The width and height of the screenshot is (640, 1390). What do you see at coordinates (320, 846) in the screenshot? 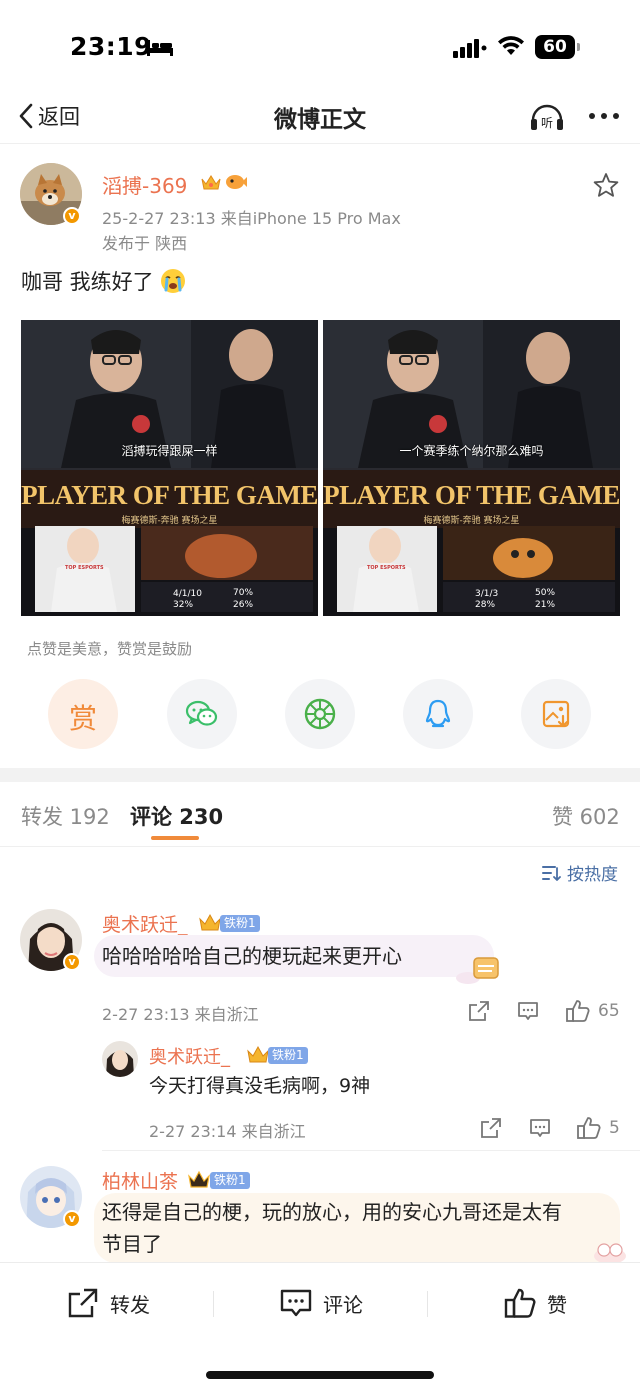
I see `tabs-divider` at bounding box center [320, 846].